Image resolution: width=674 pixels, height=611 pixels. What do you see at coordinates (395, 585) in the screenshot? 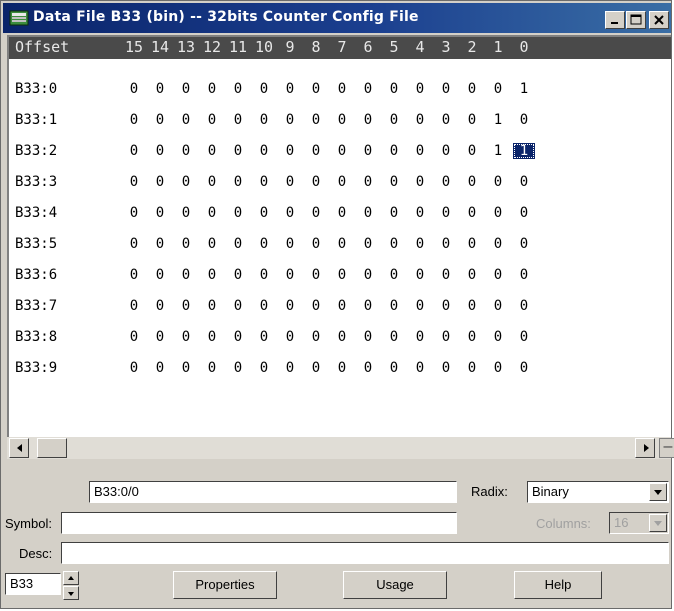
I see `usage-button: Usage` at bounding box center [395, 585].